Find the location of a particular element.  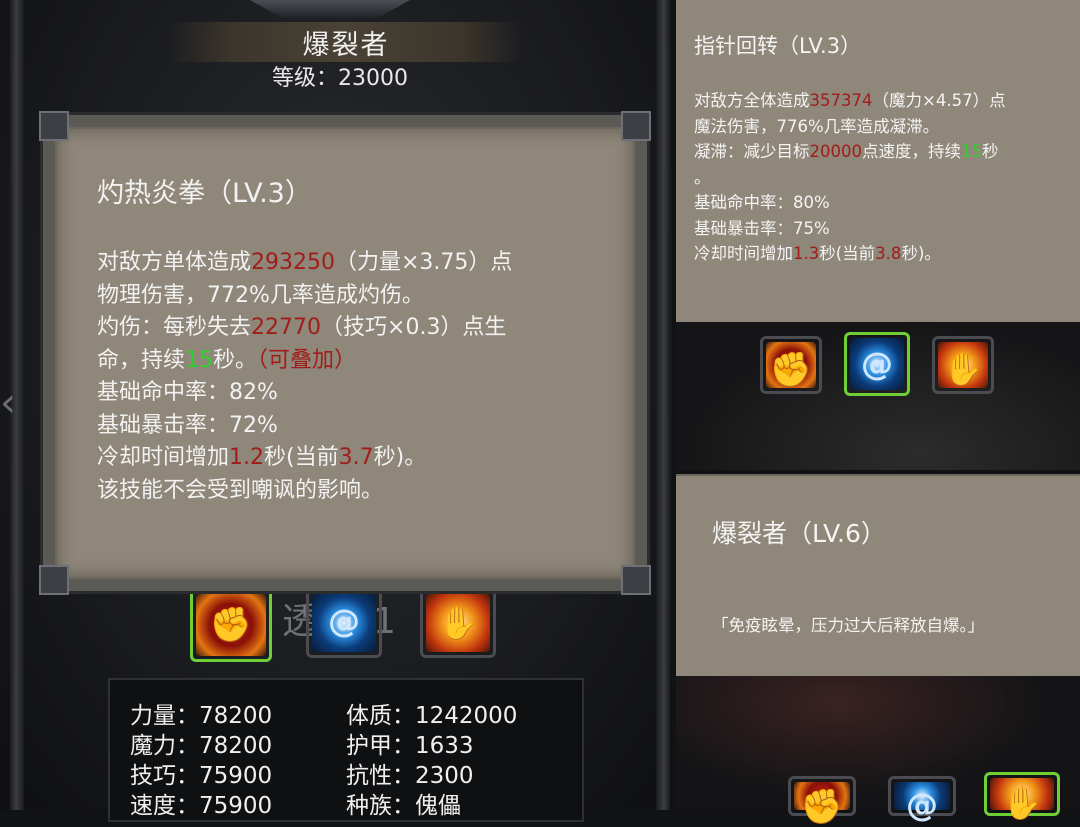

desc-text: 对敌方单体造成 is located at coordinates (174, 262).